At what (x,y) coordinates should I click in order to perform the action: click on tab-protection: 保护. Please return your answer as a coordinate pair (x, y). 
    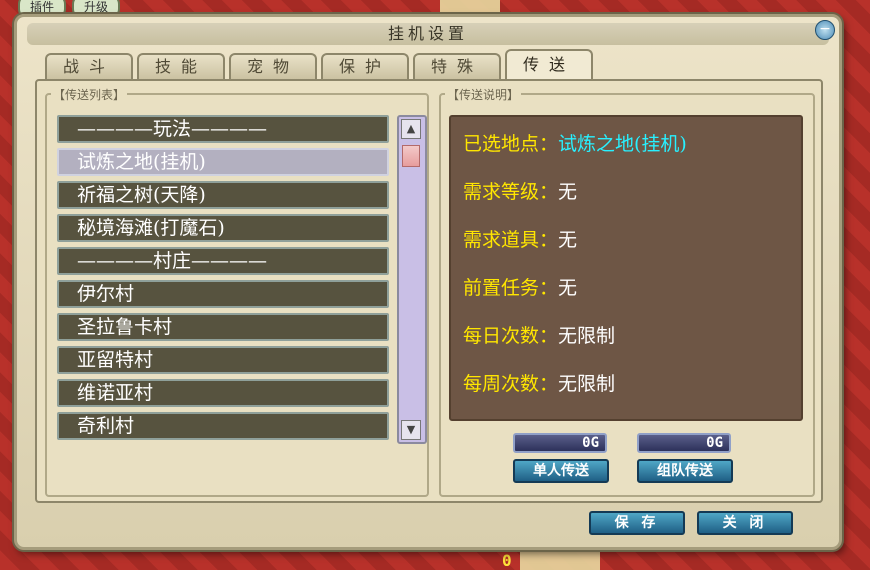
    Looking at the image, I should click on (365, 66).